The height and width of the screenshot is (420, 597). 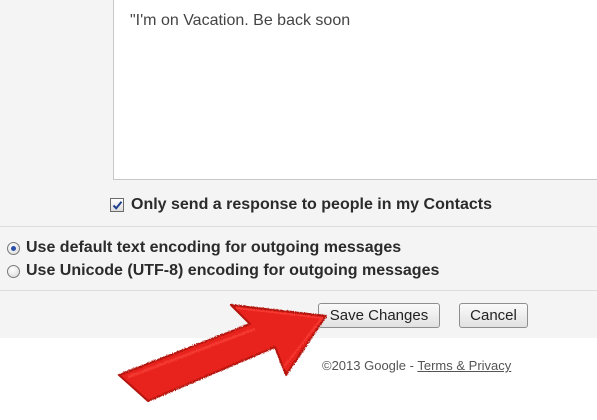 What do you see at coordinates (240, 20) in the screenshot?
I see `vacation-message-text: "I'm on Vacation. Be back soon` at bounding box center [240, 20].